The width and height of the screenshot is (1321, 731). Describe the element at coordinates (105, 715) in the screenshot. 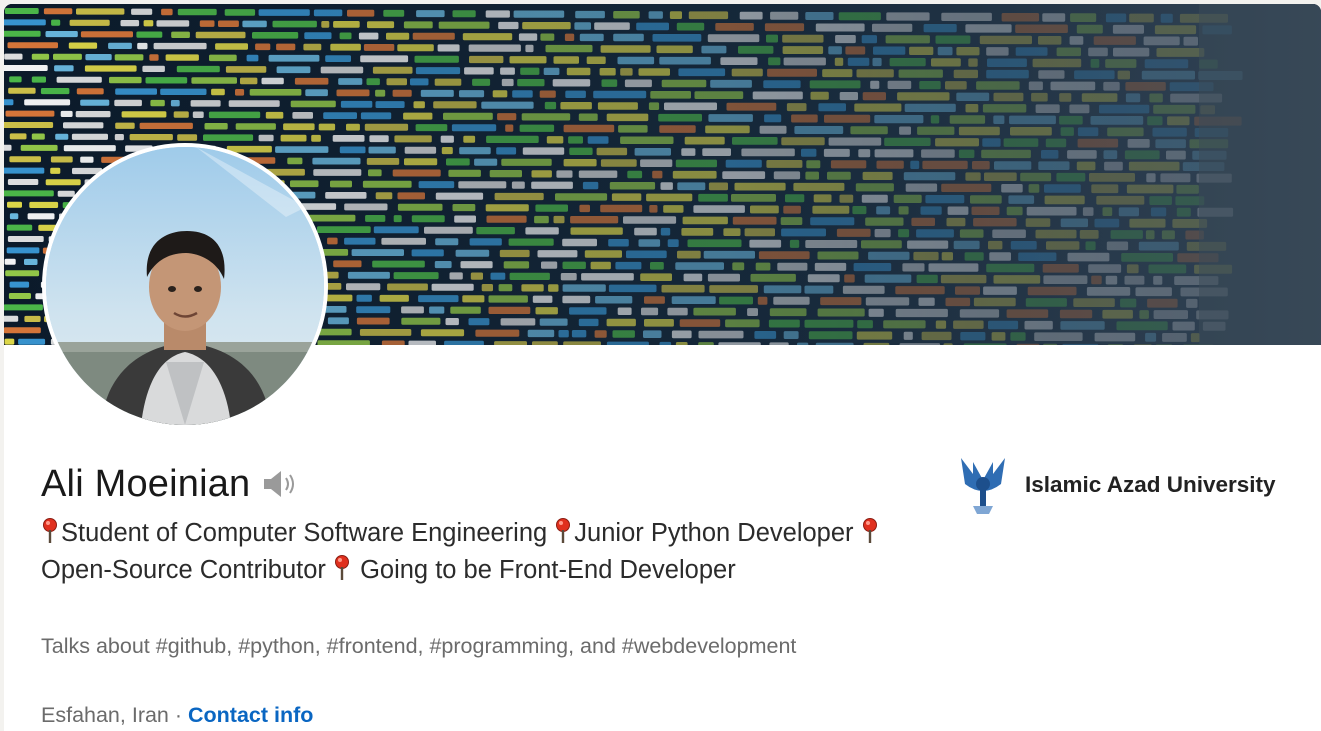

I see `location: Esfahan, Iran` at that location.